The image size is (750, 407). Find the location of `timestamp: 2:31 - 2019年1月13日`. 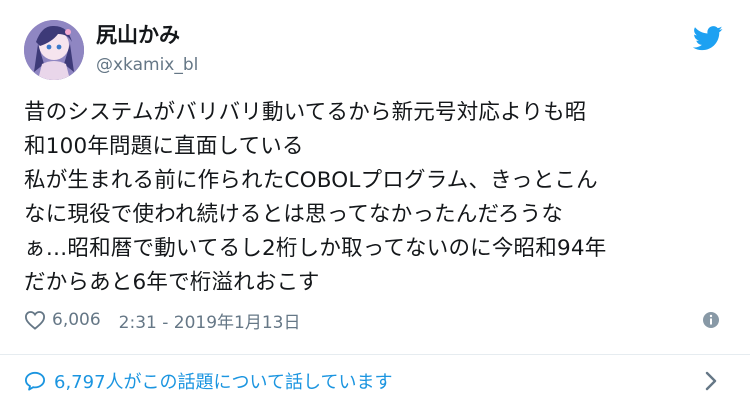

timestamp: 2:31 - 2019年1月13日 is located at coordinates (210, 320).